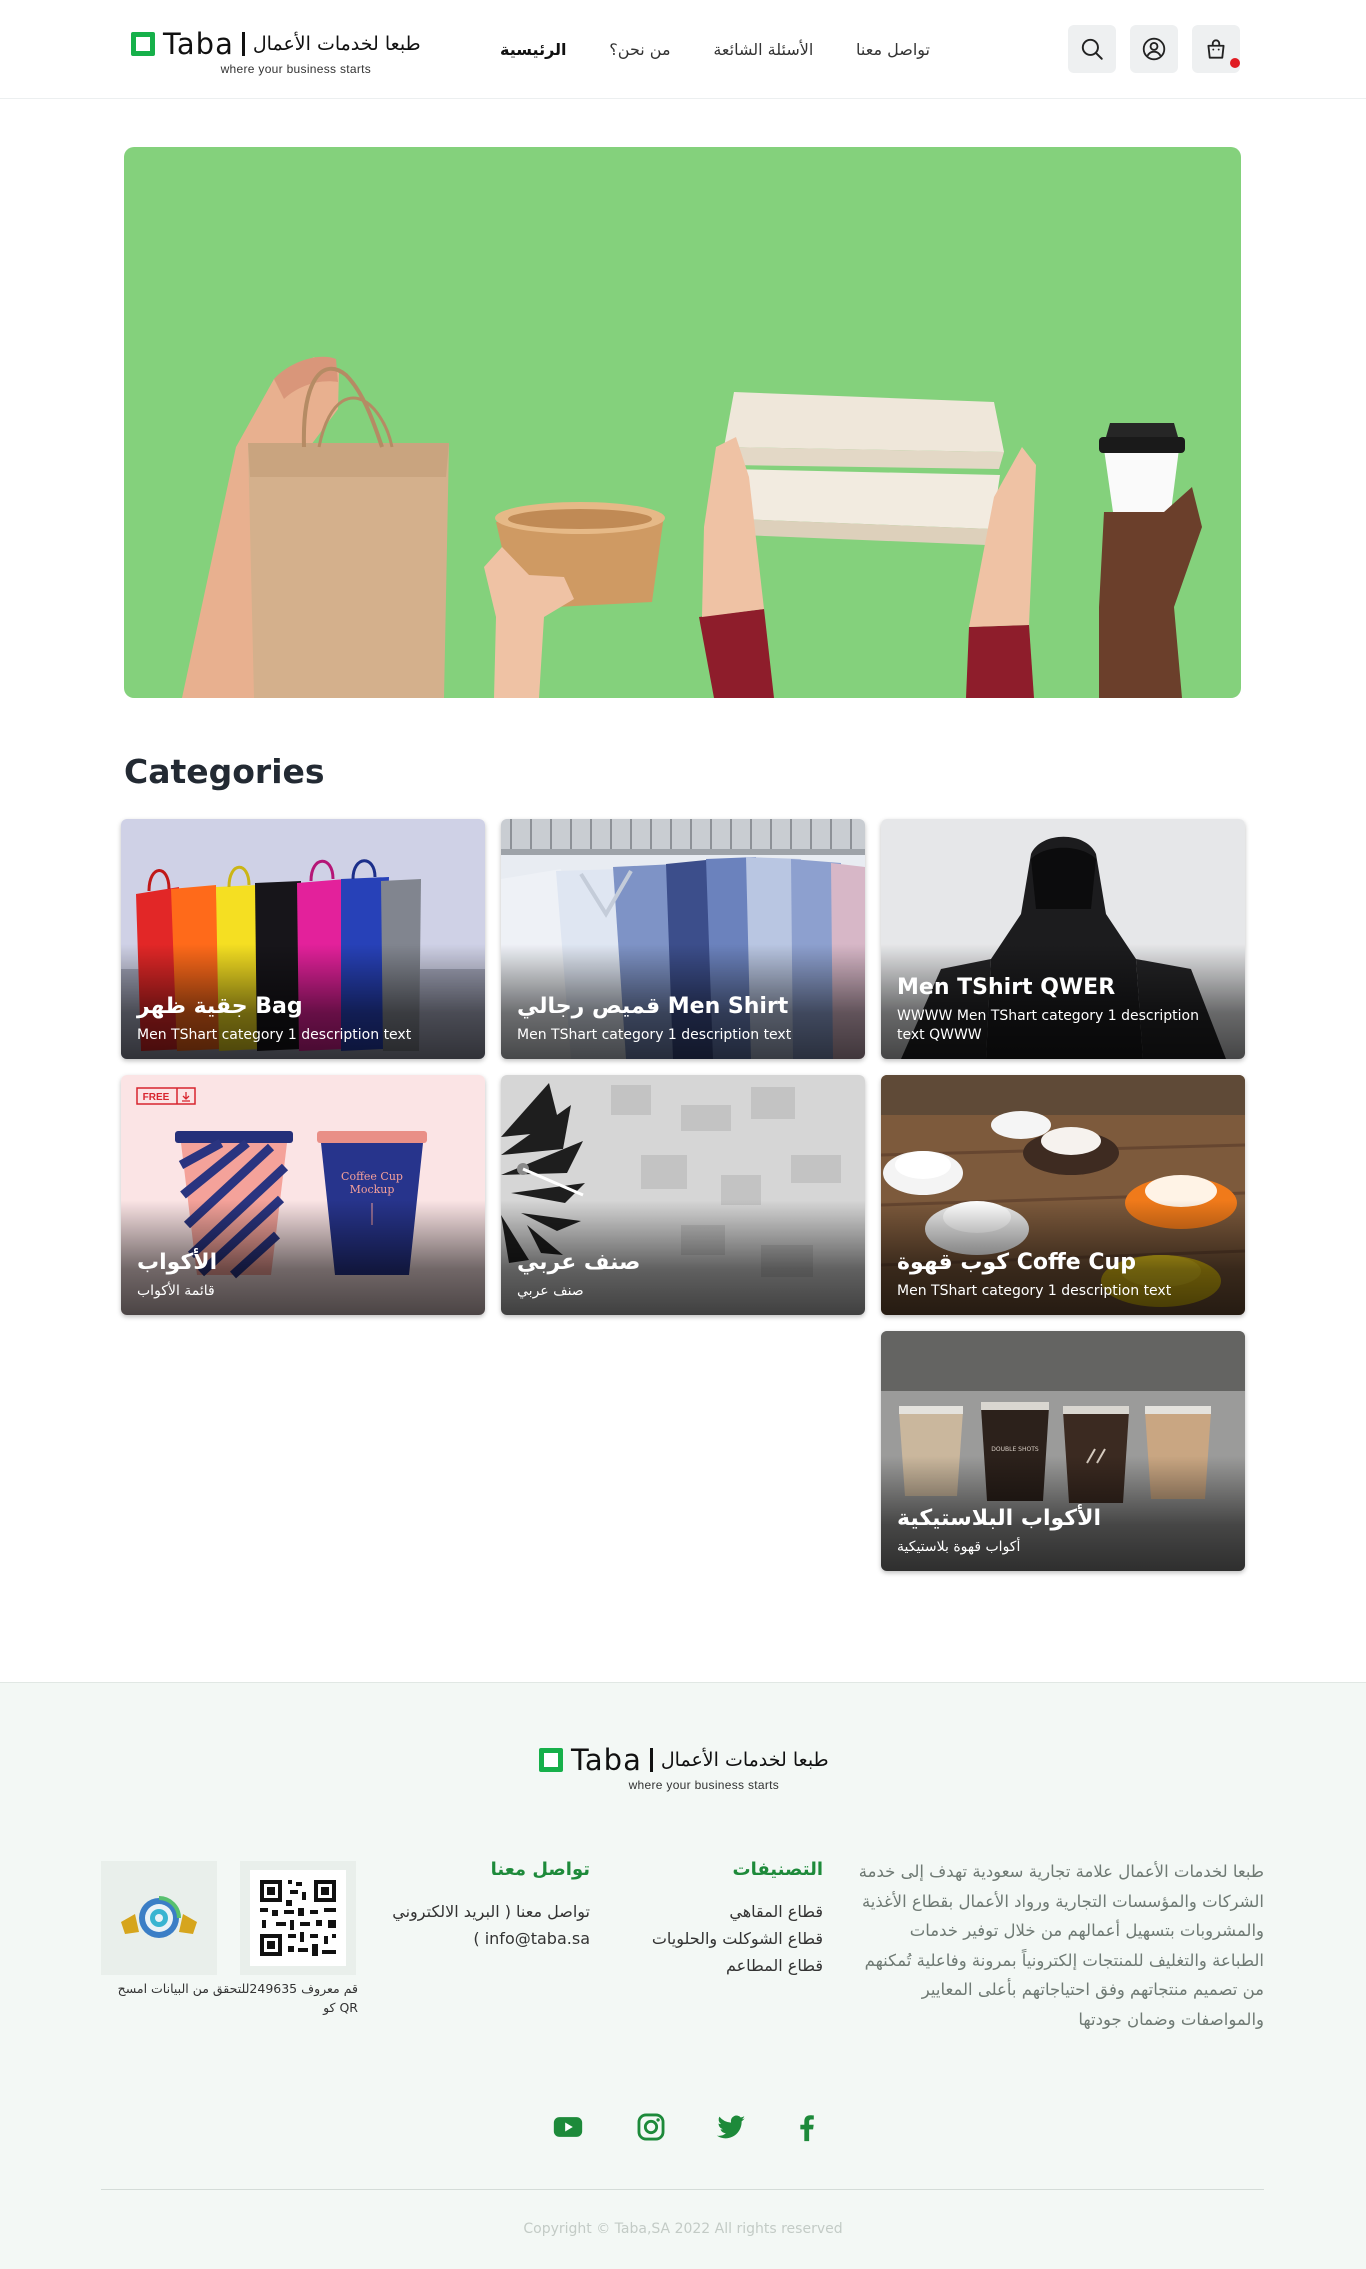  Describe the element at coordinates (485, 1938) in the screenshot. I see `footer-contact-email: info@taba.sa )` at that location.